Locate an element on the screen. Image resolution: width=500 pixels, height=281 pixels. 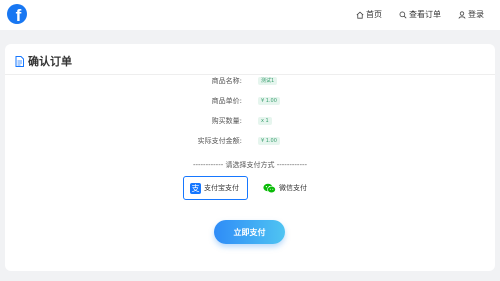
search-icon is located at coordinates (403, 14).